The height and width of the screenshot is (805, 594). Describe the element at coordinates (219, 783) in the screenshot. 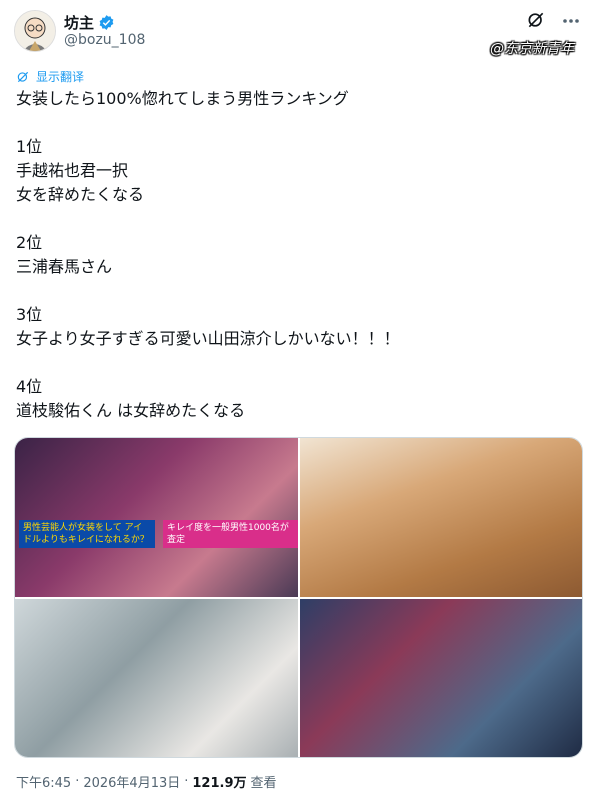

I see `view-count: 121.9万` at that location.